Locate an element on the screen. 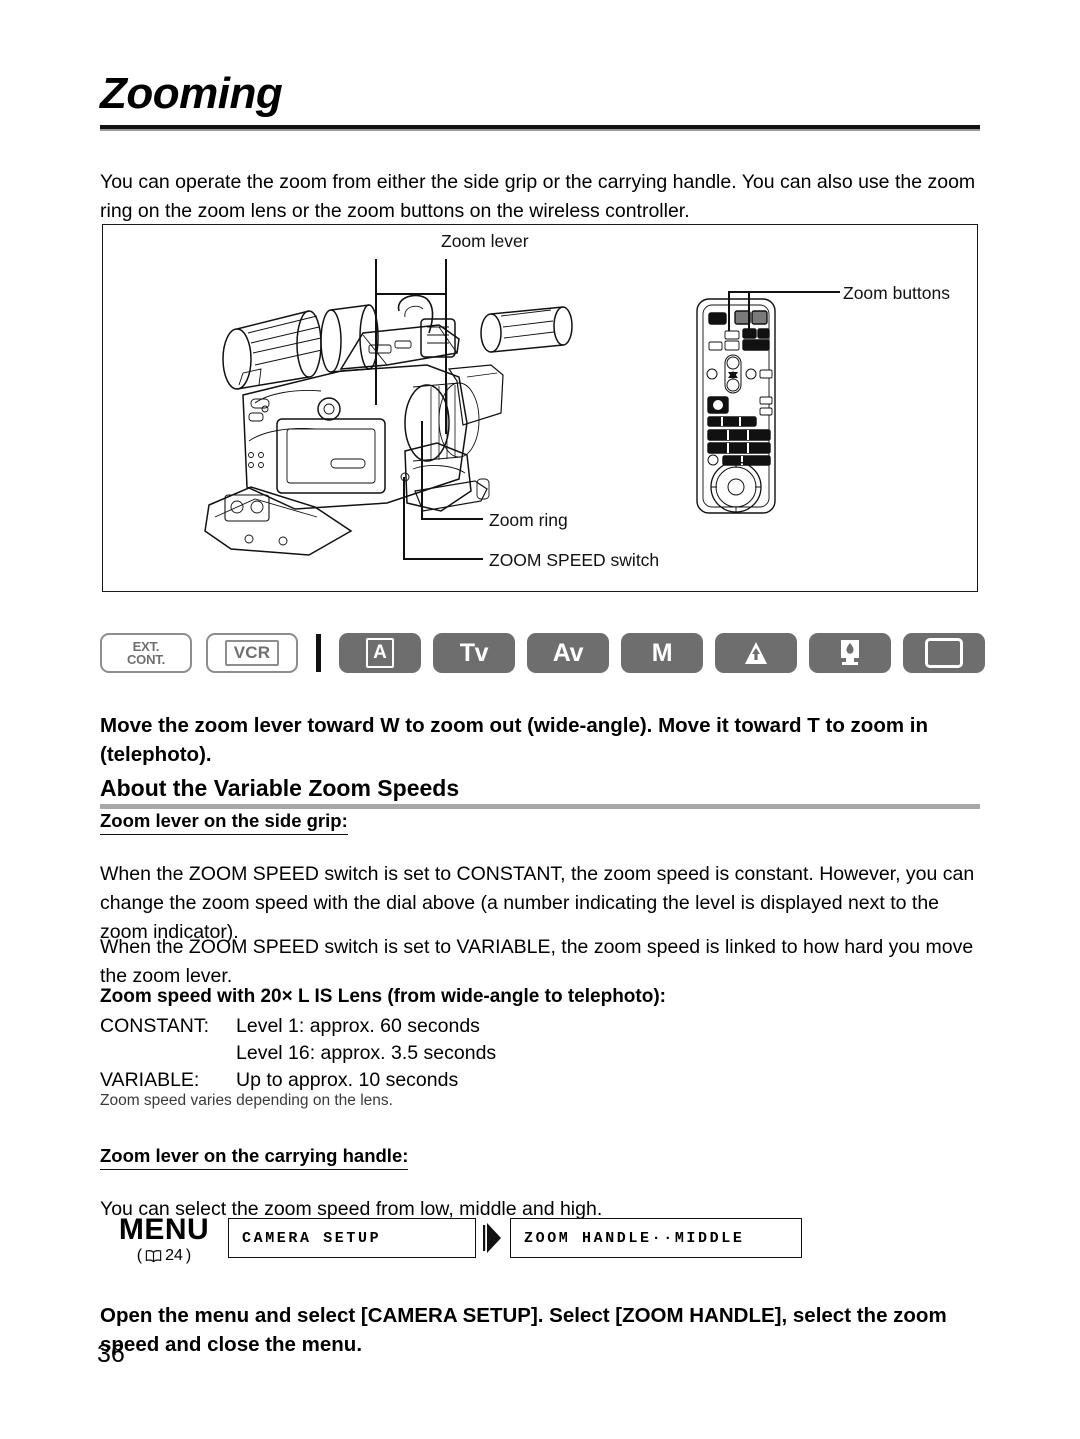  menu-item-camera-setup: CAMERA SETUP is located at coordinates (352, 1238).